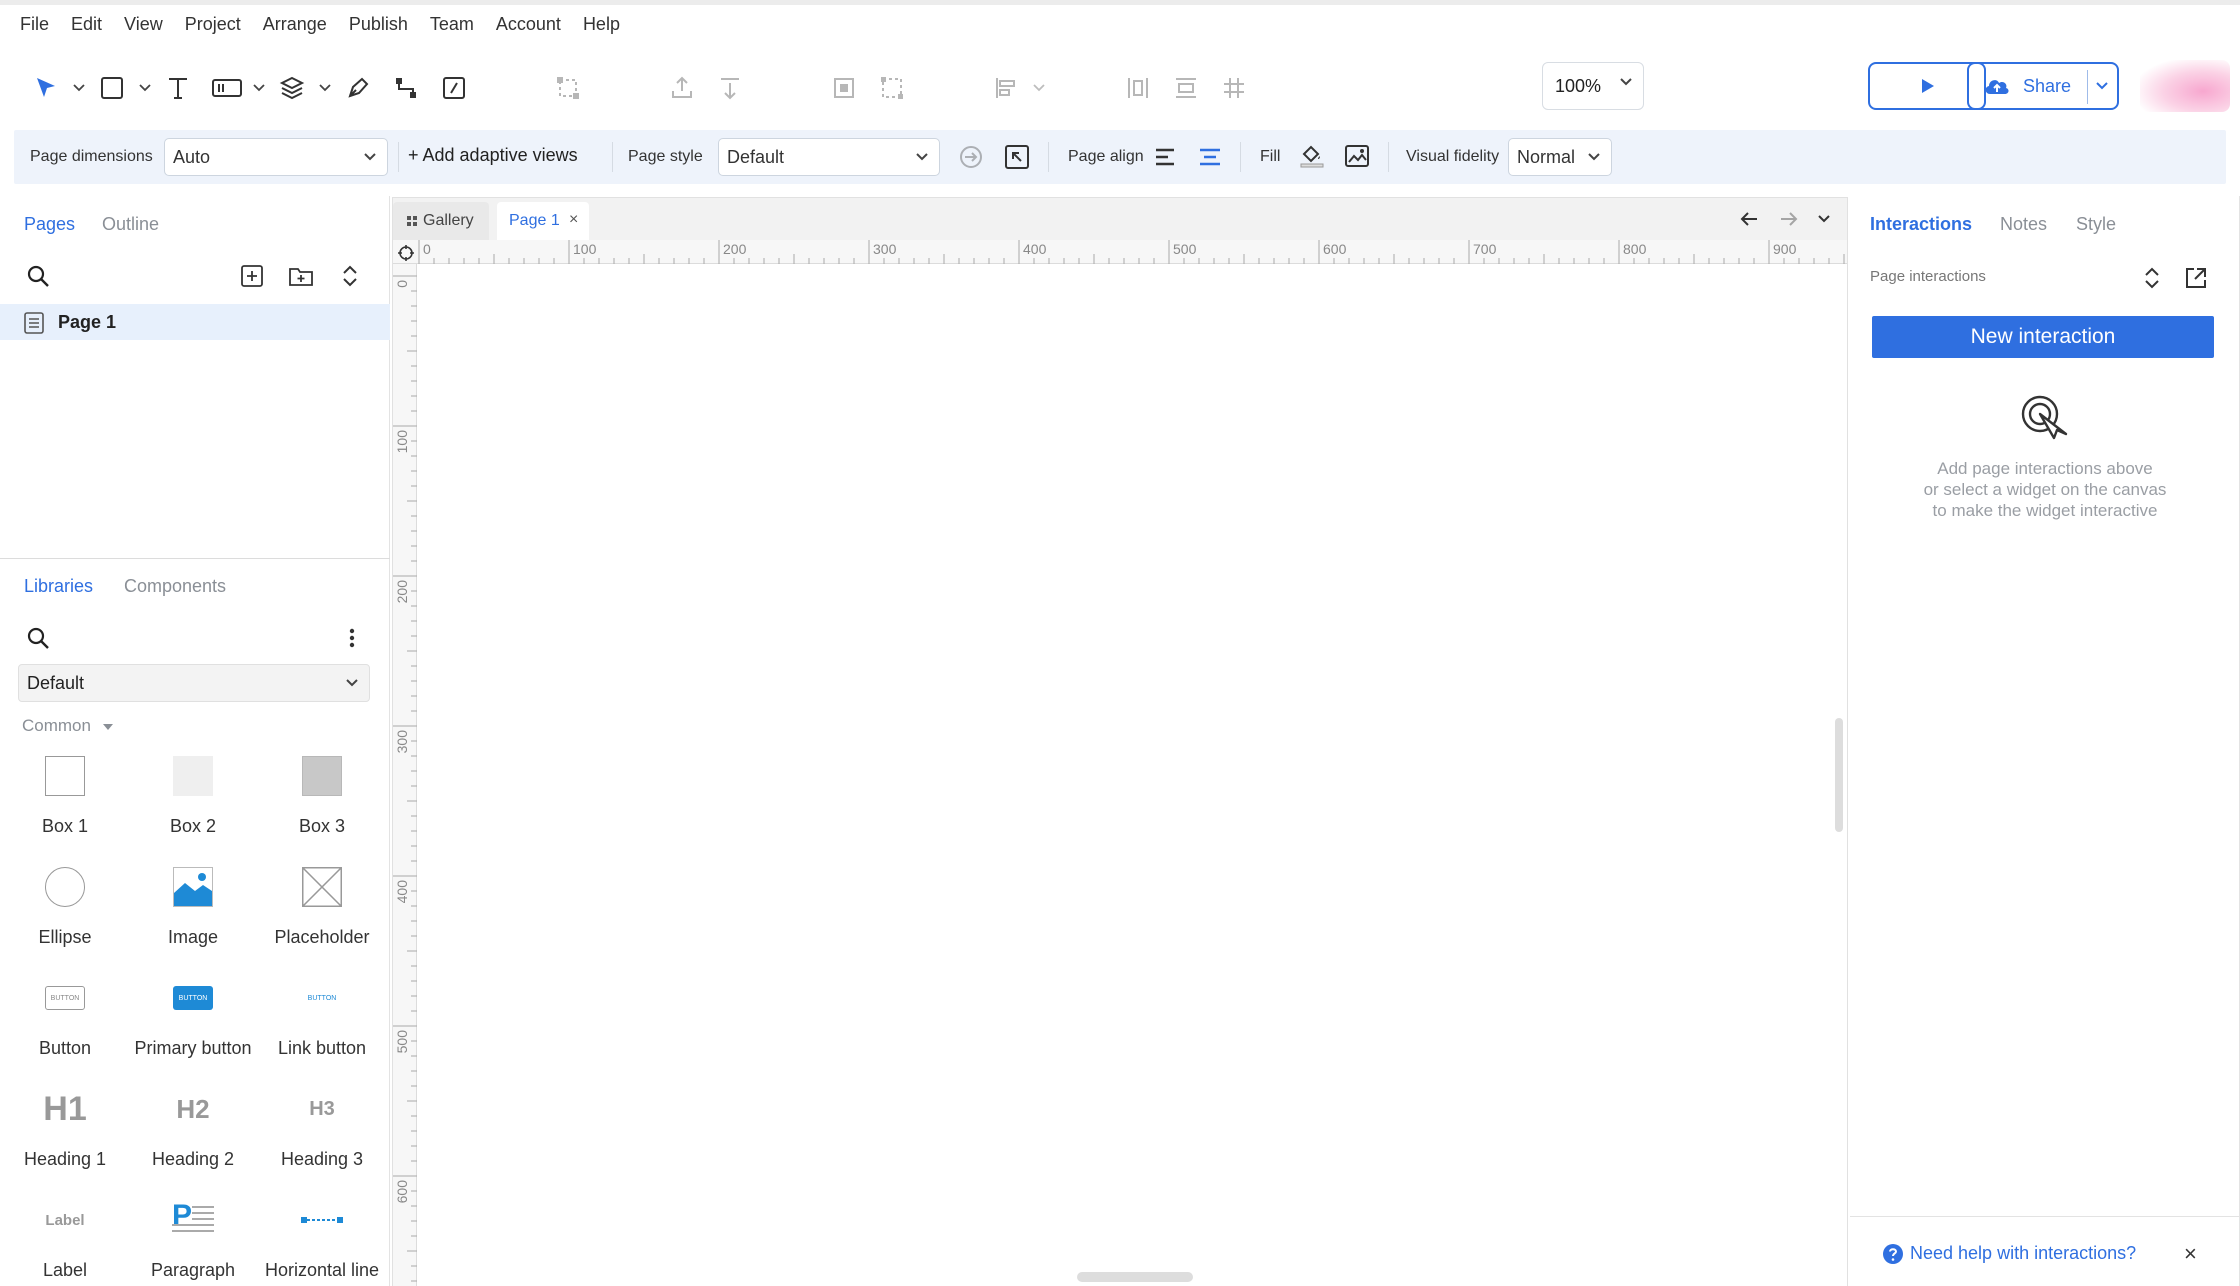 This screenshot has height=1286, width=2240. Describe the element at coordinates (1135, 1277) in the screenshot. I see `horizontal-scrollbar` at that location.